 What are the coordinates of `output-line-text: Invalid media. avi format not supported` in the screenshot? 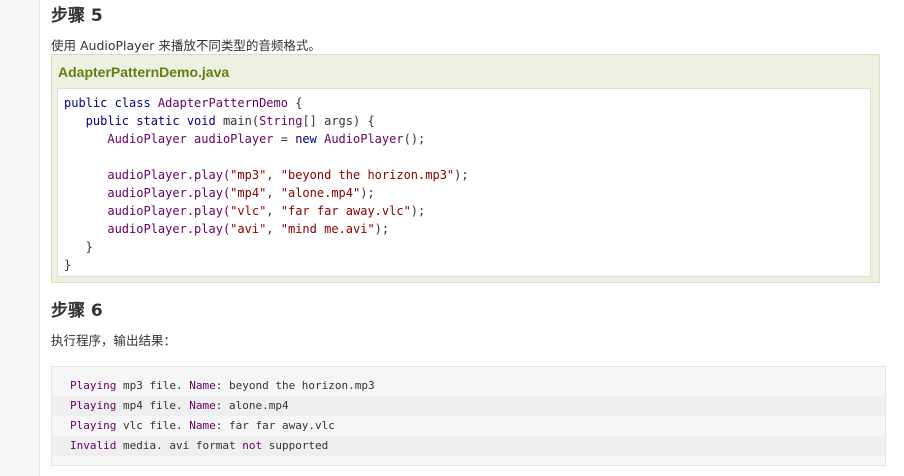 It's located at (199, 446).